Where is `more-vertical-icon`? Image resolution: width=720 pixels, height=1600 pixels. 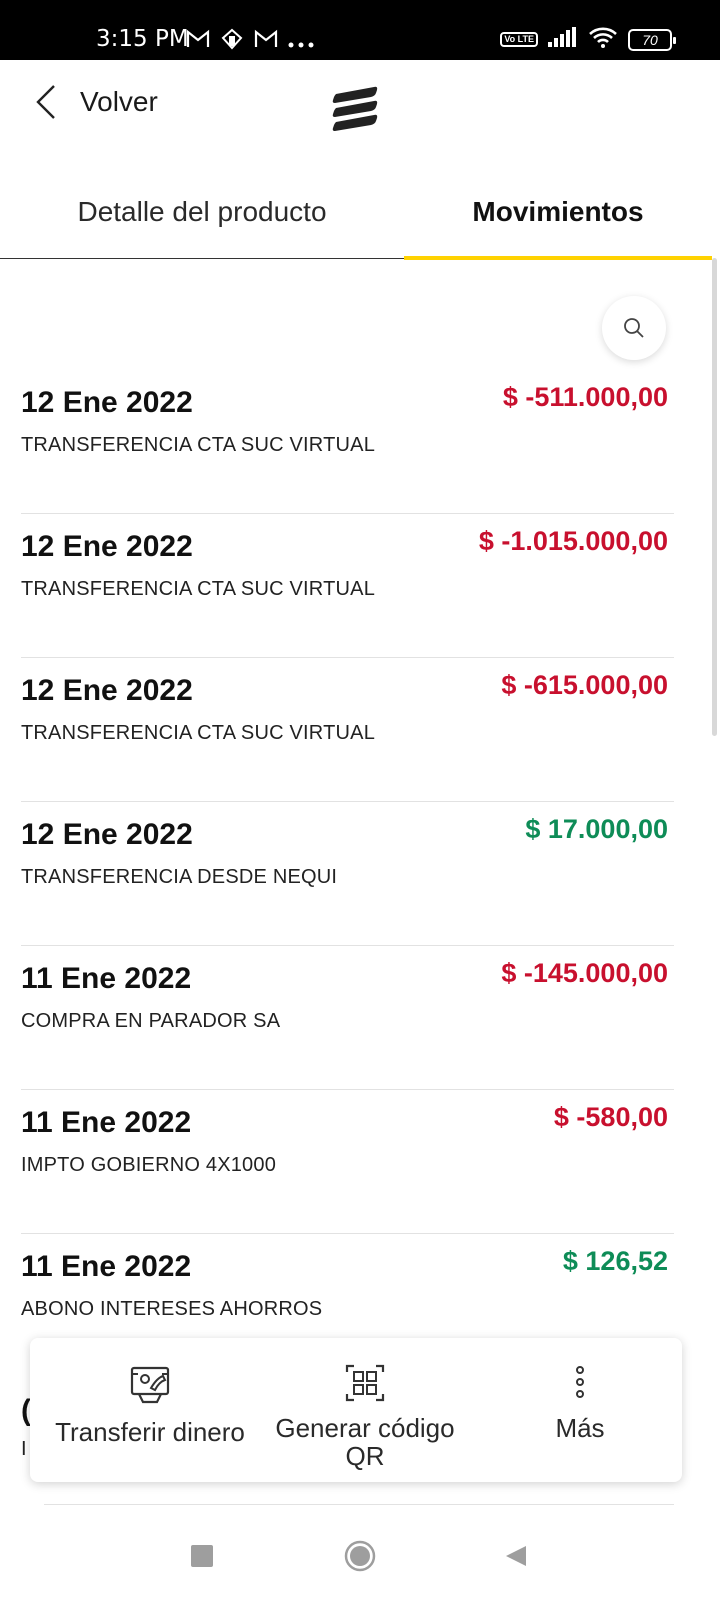
more-vertical-icon is located at coordinates (580, 1382).